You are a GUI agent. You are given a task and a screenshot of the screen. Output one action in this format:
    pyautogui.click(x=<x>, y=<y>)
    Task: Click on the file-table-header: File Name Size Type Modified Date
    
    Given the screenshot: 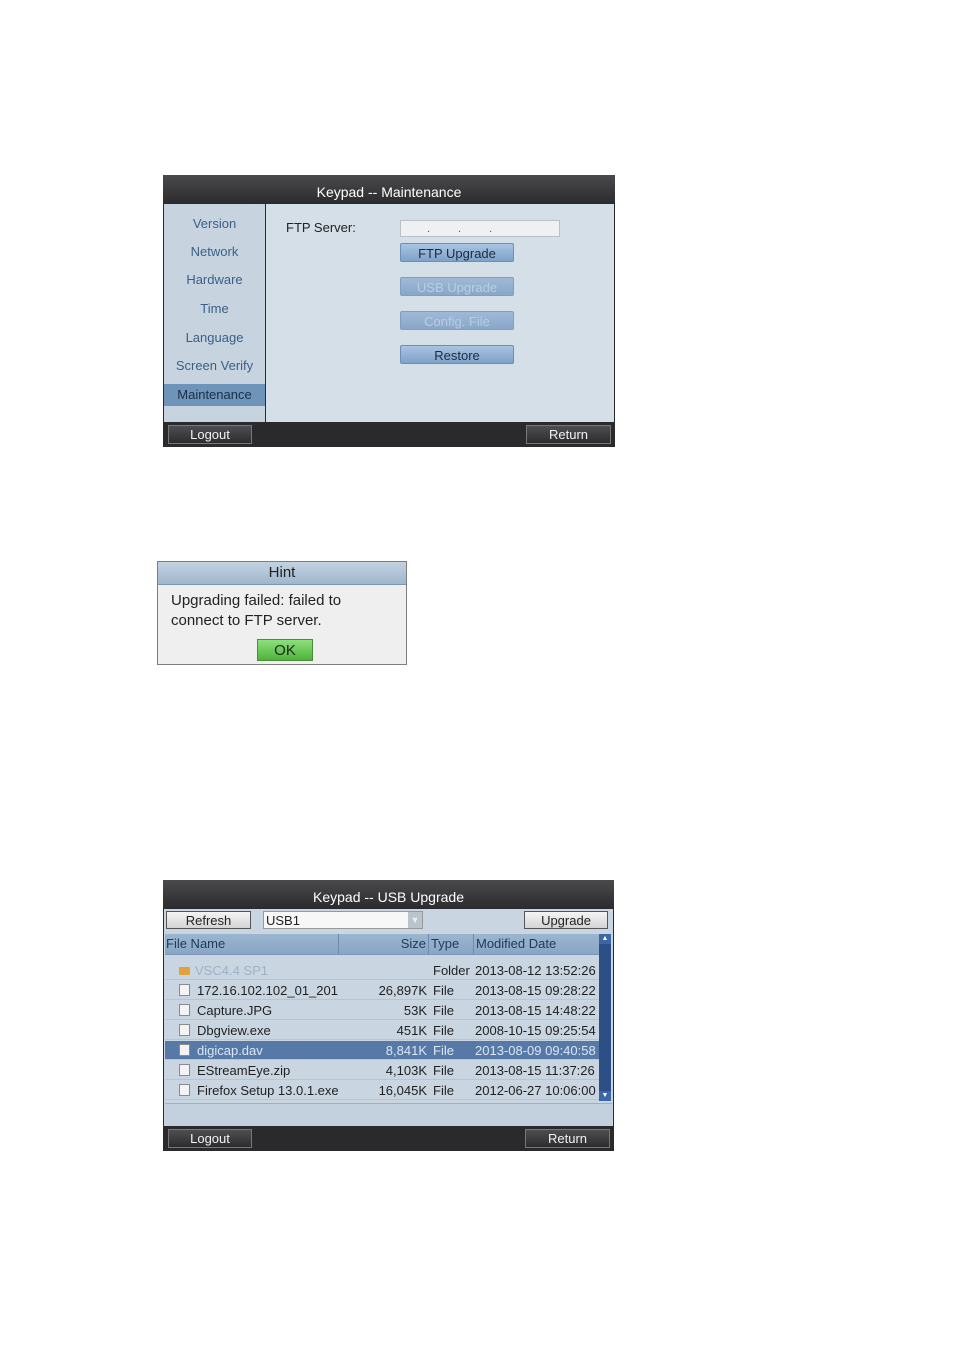 What is the action you would take?
    pyautogui.click(x=382, y=944)
    